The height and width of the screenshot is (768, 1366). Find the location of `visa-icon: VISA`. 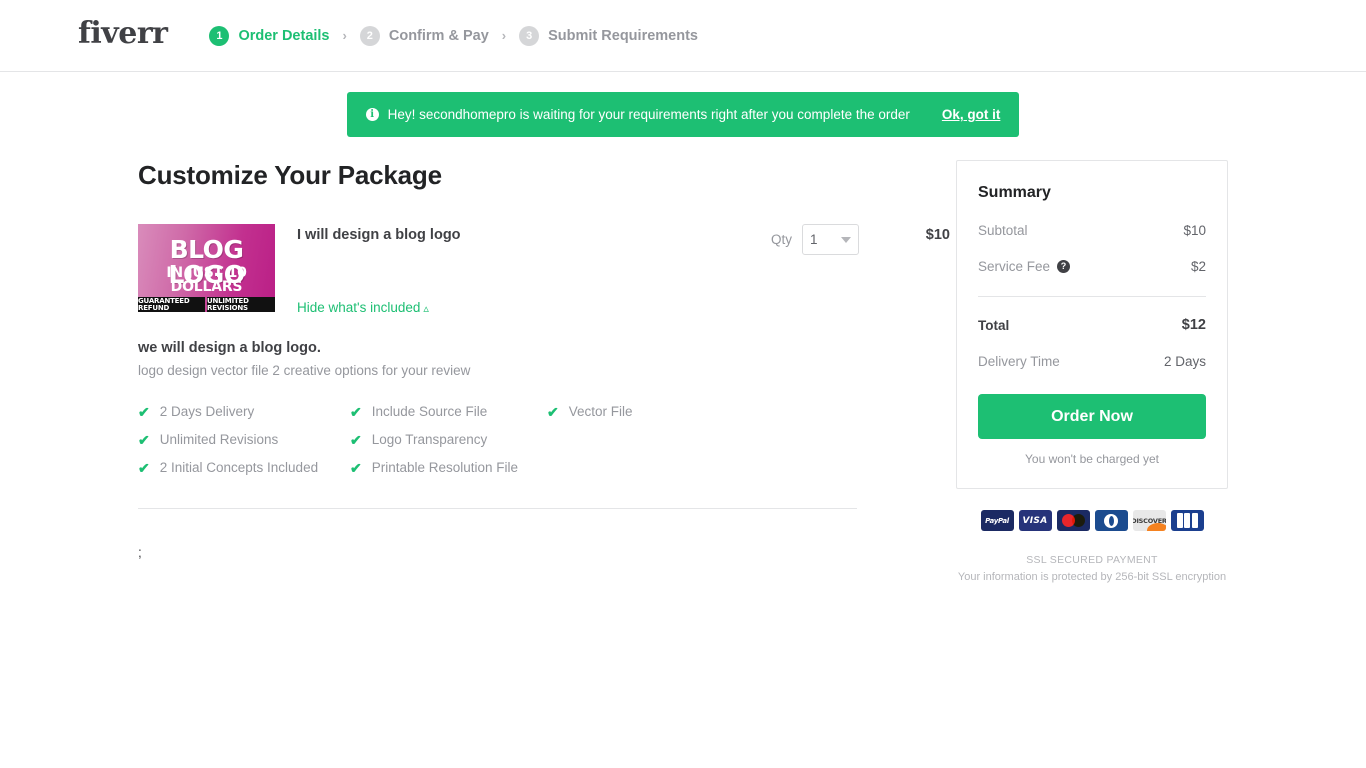

visa-icon: VISA is located at coordinates (1035, 520).